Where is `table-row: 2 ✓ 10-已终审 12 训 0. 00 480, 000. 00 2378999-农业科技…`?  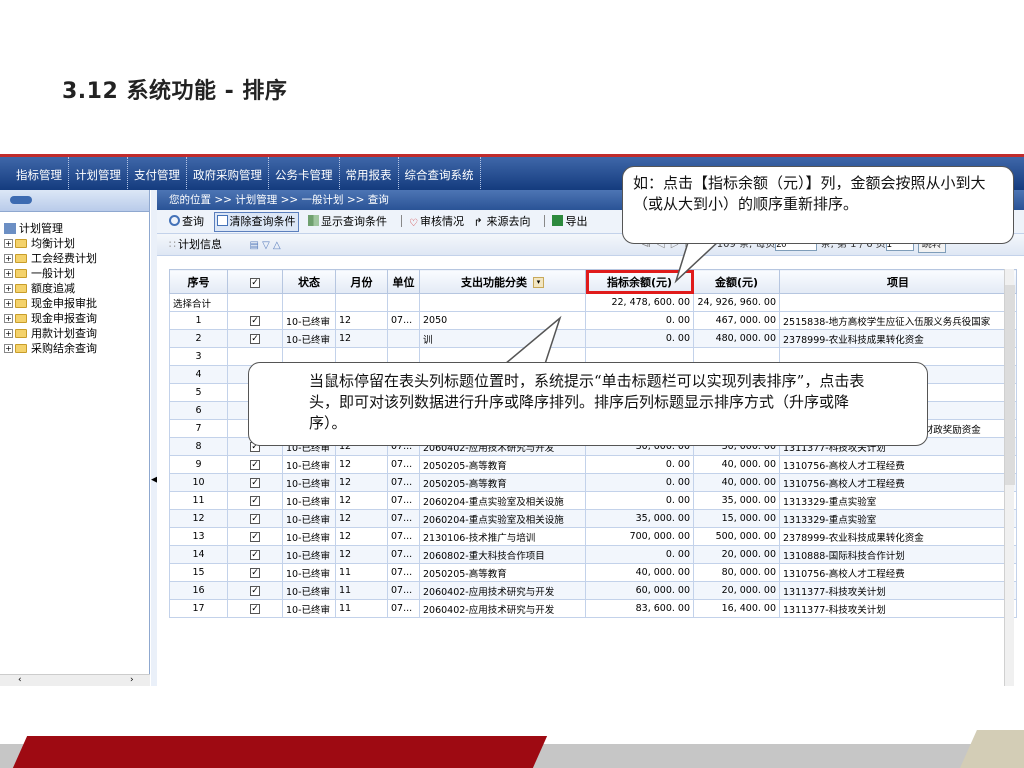
table-row: 2 ✓ 10-已终审 12 训 0. 00 480, 000. 00 2378999-农业科技… is located at coordinates (593, 338).